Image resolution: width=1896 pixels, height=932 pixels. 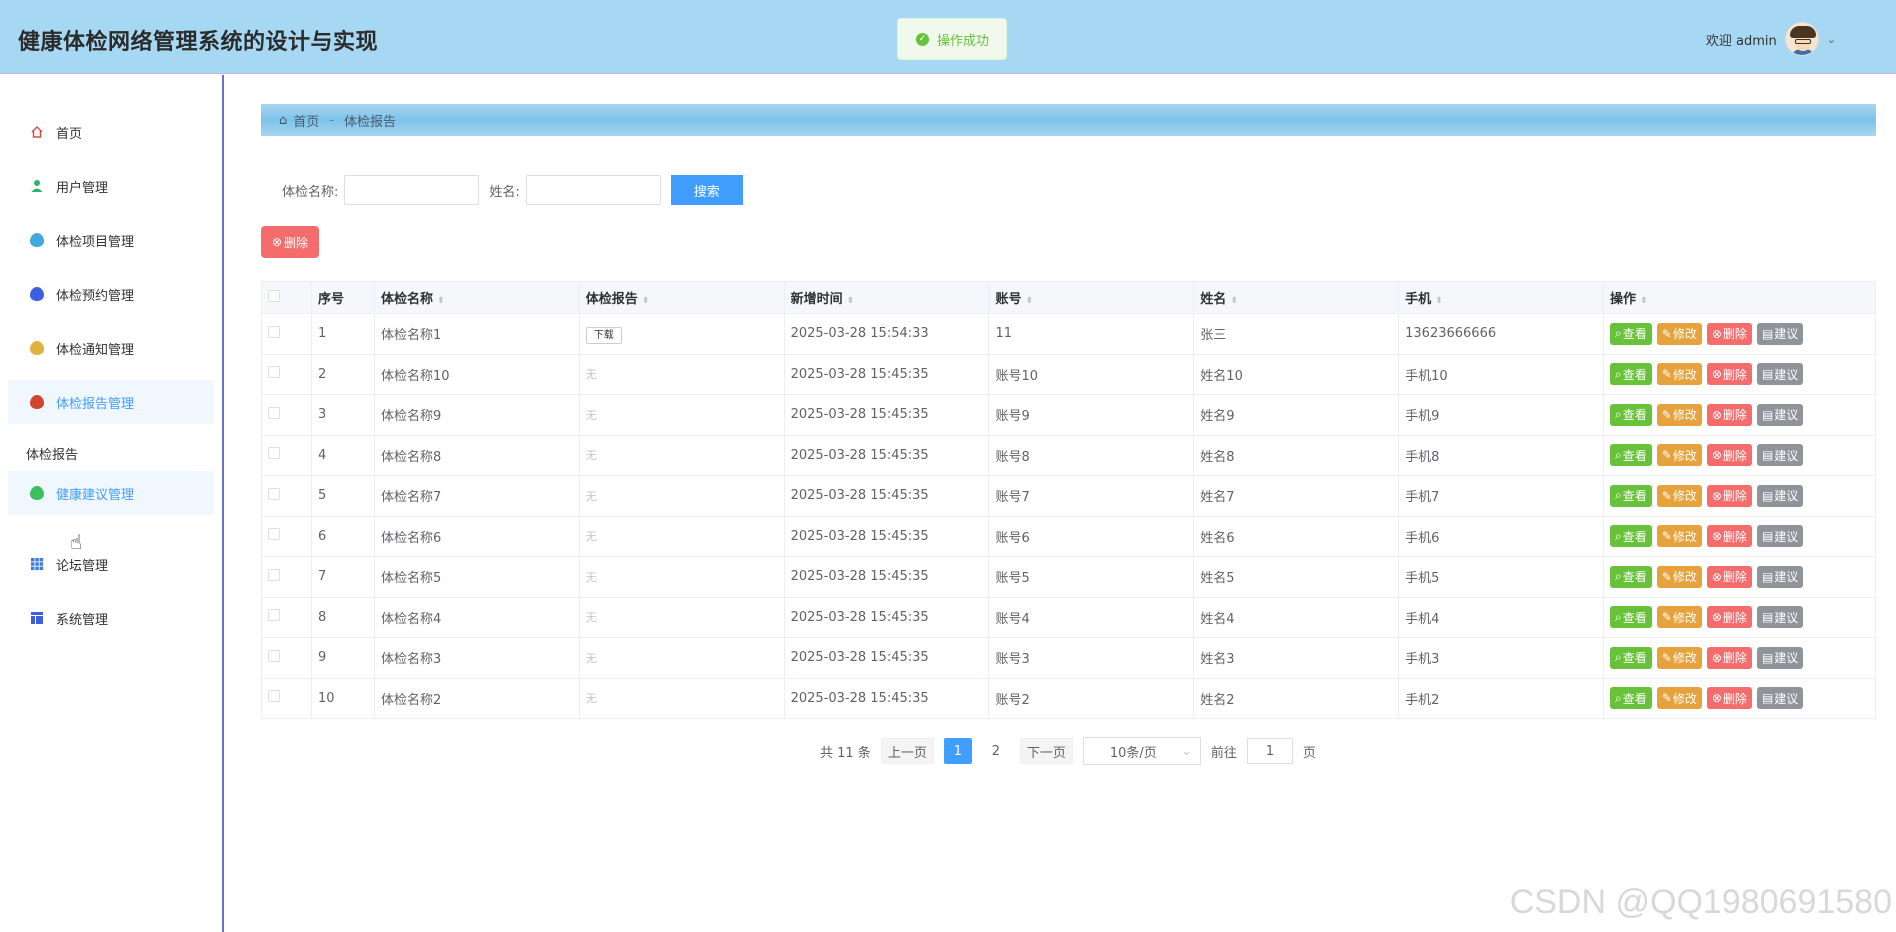 I want to click on sidebar-item-notices: 体检通知管理, so click(x=111, y=348).